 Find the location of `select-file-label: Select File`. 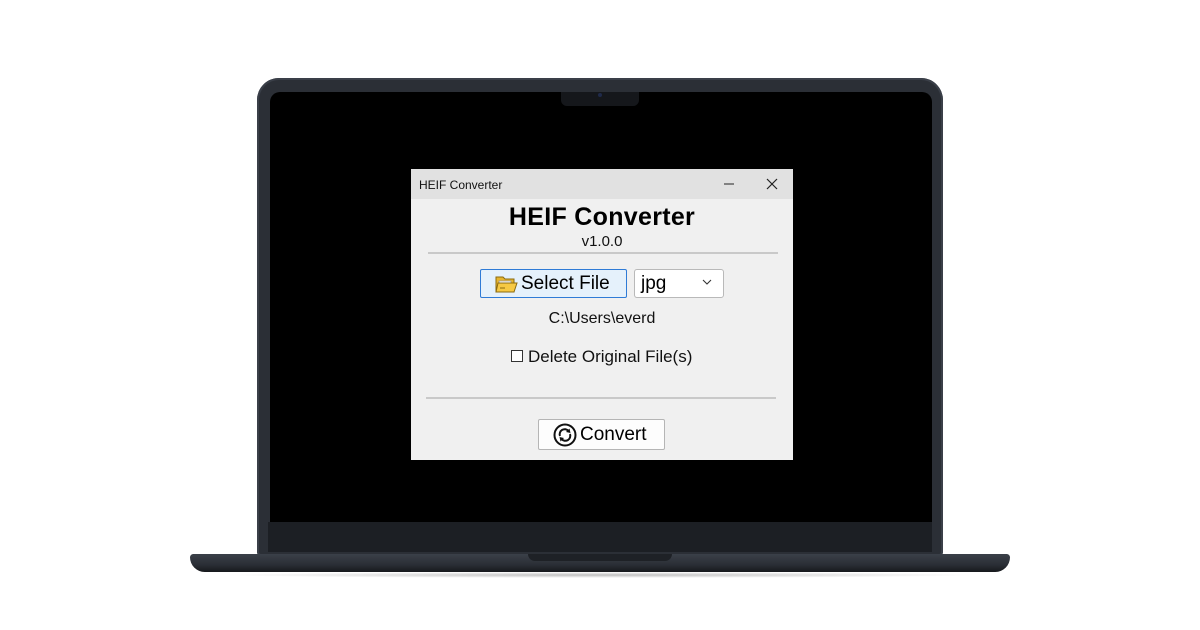

select-file-label: Select File is located at coordinates (565, 283).